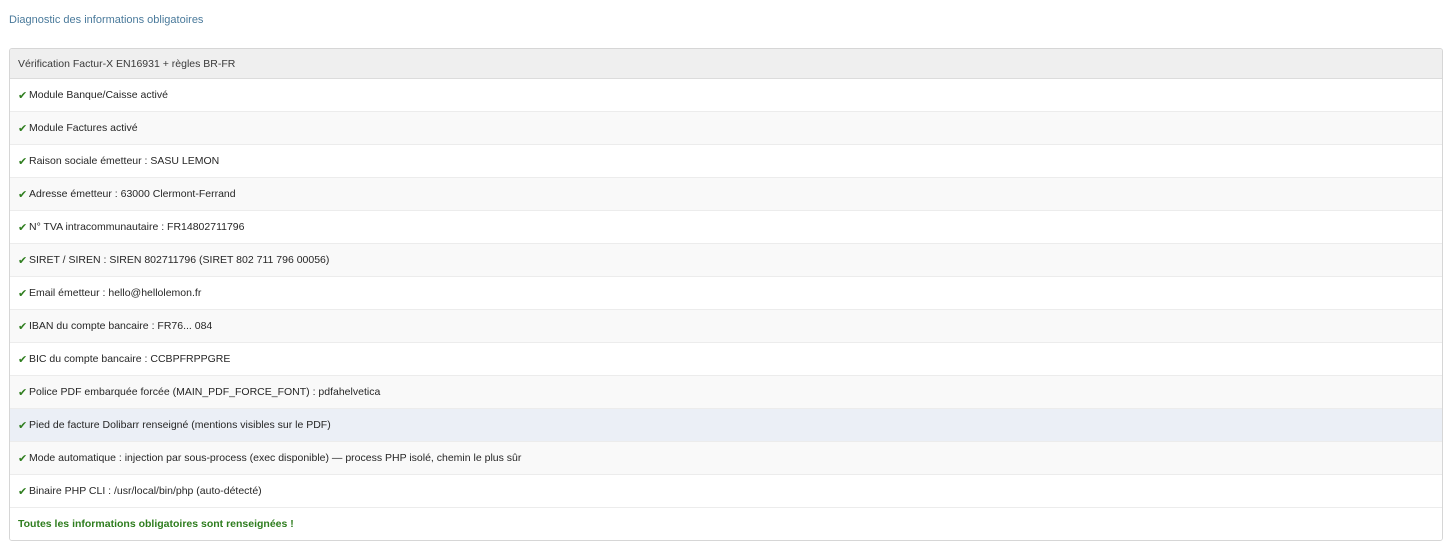 The width and height of the screenshot is (1452, 553). What do you see at coordinates (83, 128) in the screenshot?
I see `check-label: Module Factures activé` at bounding box center [83, 128].